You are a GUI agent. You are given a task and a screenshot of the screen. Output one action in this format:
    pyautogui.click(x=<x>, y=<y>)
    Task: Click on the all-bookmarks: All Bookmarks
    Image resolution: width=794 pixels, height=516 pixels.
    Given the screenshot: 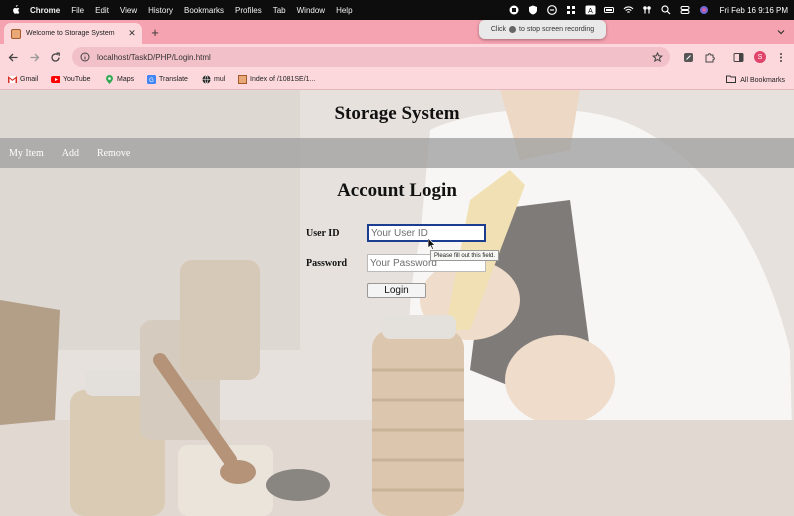 What is the action you would take?
    pyautogui.click(x=755, y=80)
    